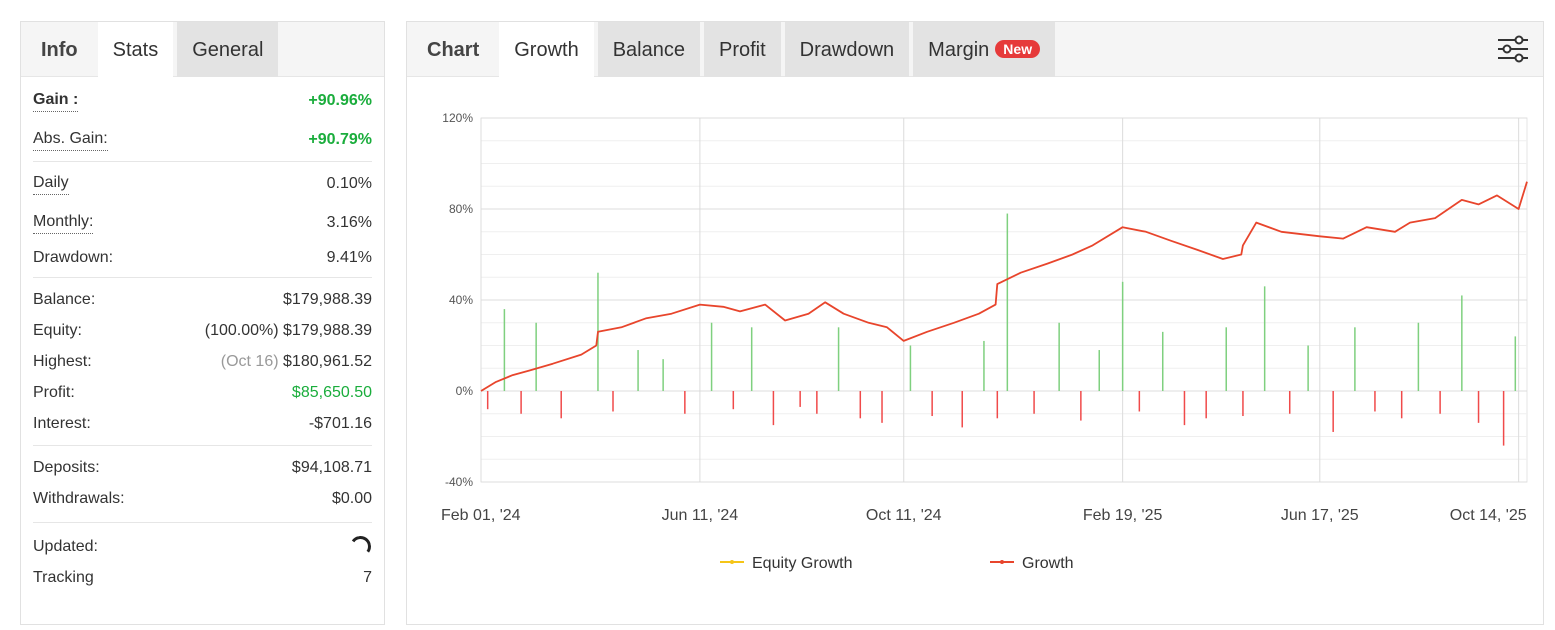 This screenshot has height=630, width=1555. Describe the element at coordinates (1018, 49) in the screenshot. I see `new-badge: New` at that location.